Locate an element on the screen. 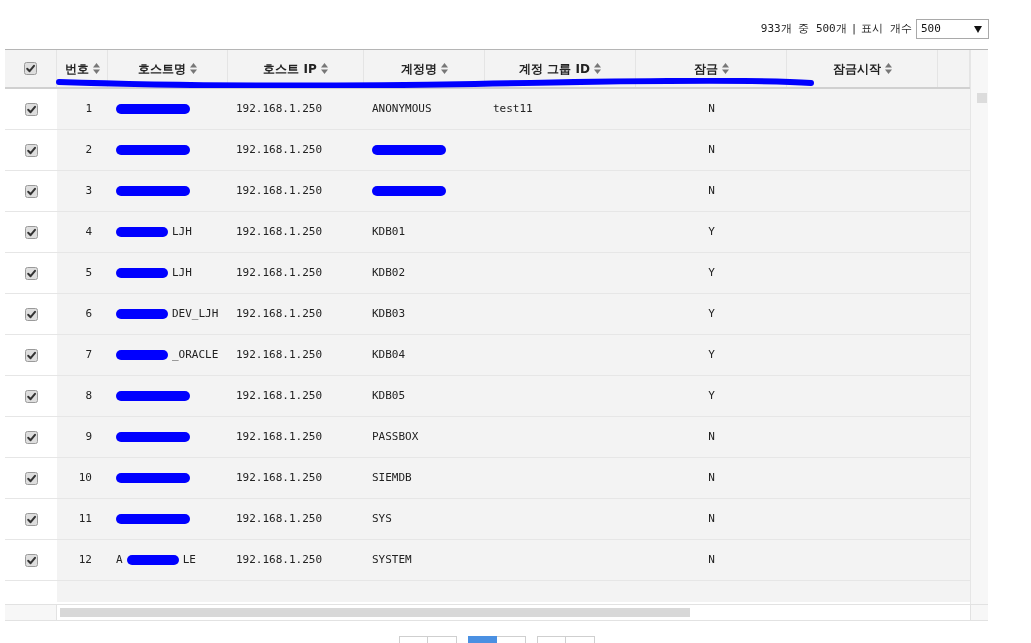 The image size is (1031, 643). column-header: 계정 그룹 ID is located at coordinates (554, 68).